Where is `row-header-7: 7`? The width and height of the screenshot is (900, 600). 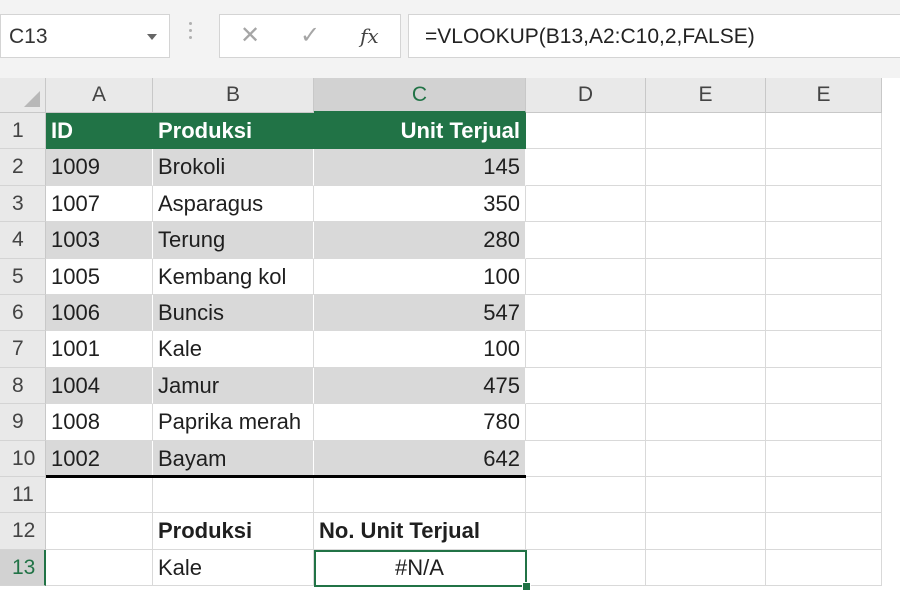 row-header-7: 7 is located at coordinates (23, 349).